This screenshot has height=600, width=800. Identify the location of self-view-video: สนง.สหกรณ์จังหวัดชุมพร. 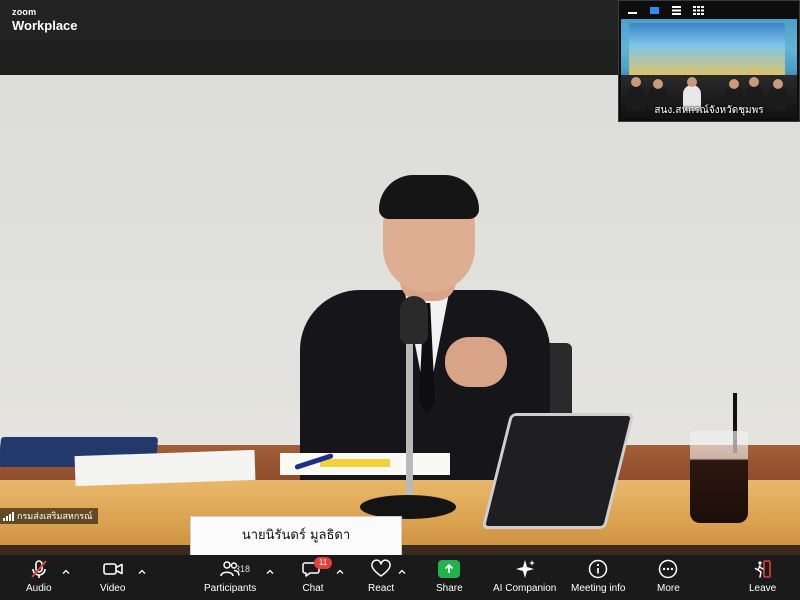
(709, 69).